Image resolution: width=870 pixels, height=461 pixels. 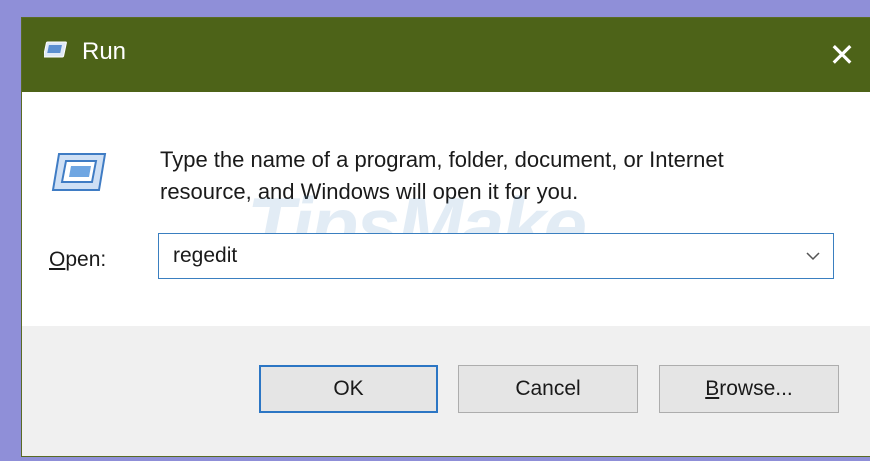 I want to click on run-icon, so click(x=55, y=49).